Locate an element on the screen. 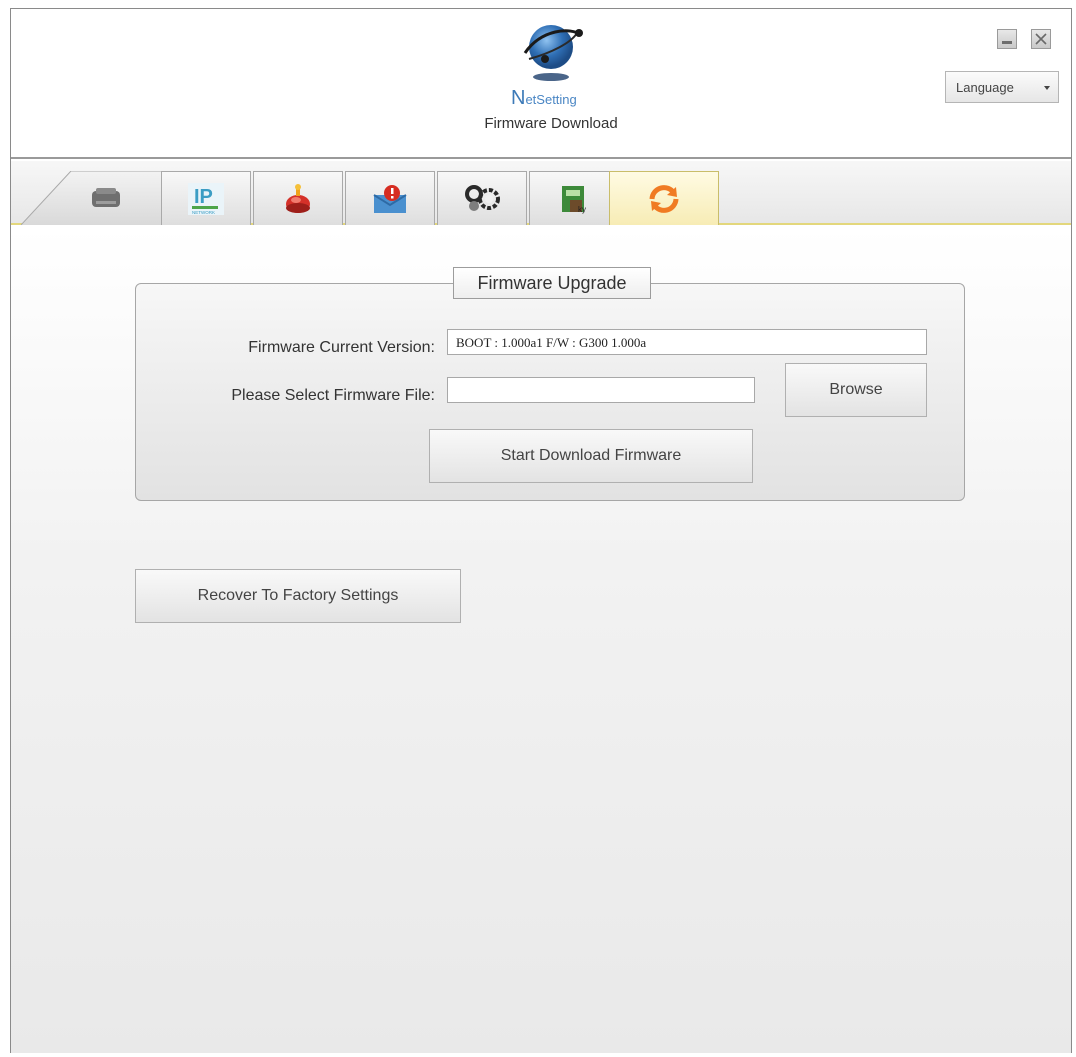  gears-icon is located at coordinates (482, 197).